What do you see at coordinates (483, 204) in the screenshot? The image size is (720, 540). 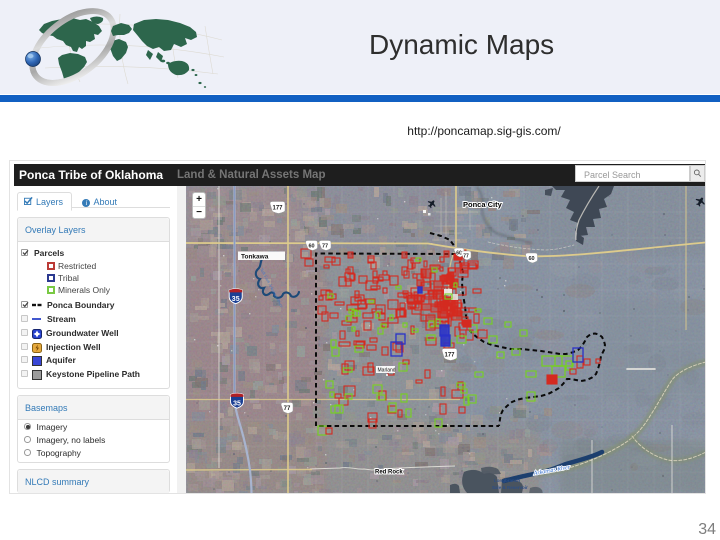 I see `svg-text: Ponca City` at bounding box center [483, 204].